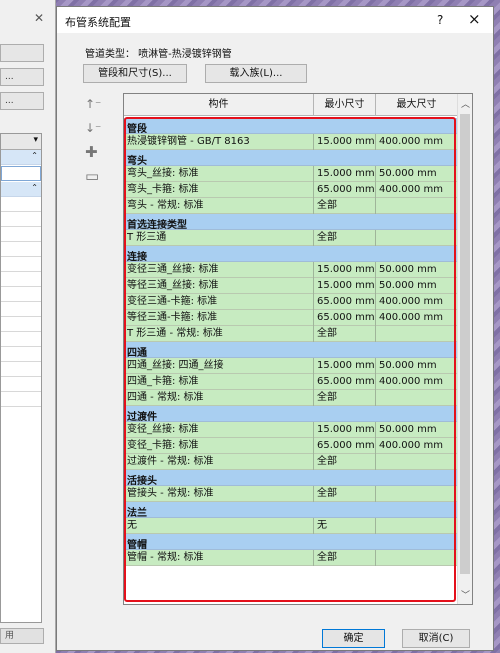 Image resolution: width=500 pixels, height=653 pixels. I want to click on table-row: 弯头 - 常规: 标准 全部, so click(291, 206).